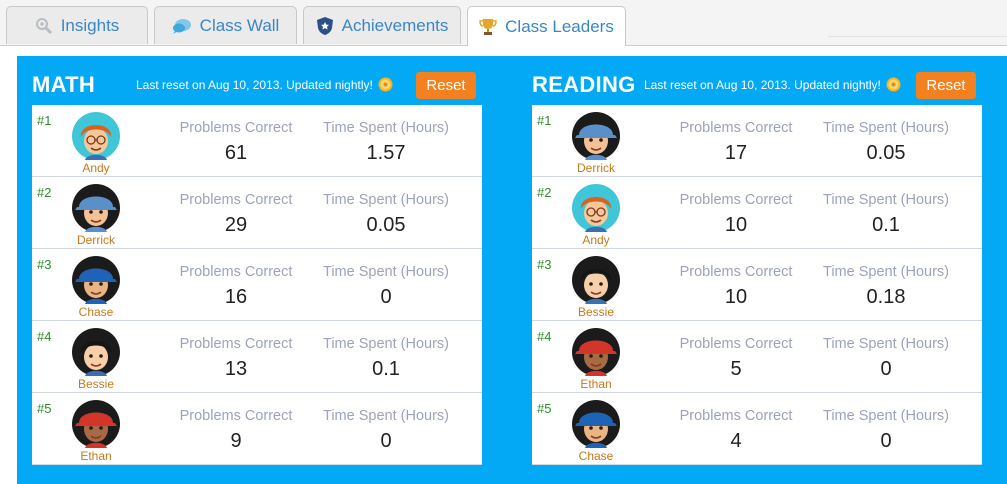  What do you see at coordinates (43, 25) in the screenshot?
I see `magnifier-icon` at bounding box center [43, 25].